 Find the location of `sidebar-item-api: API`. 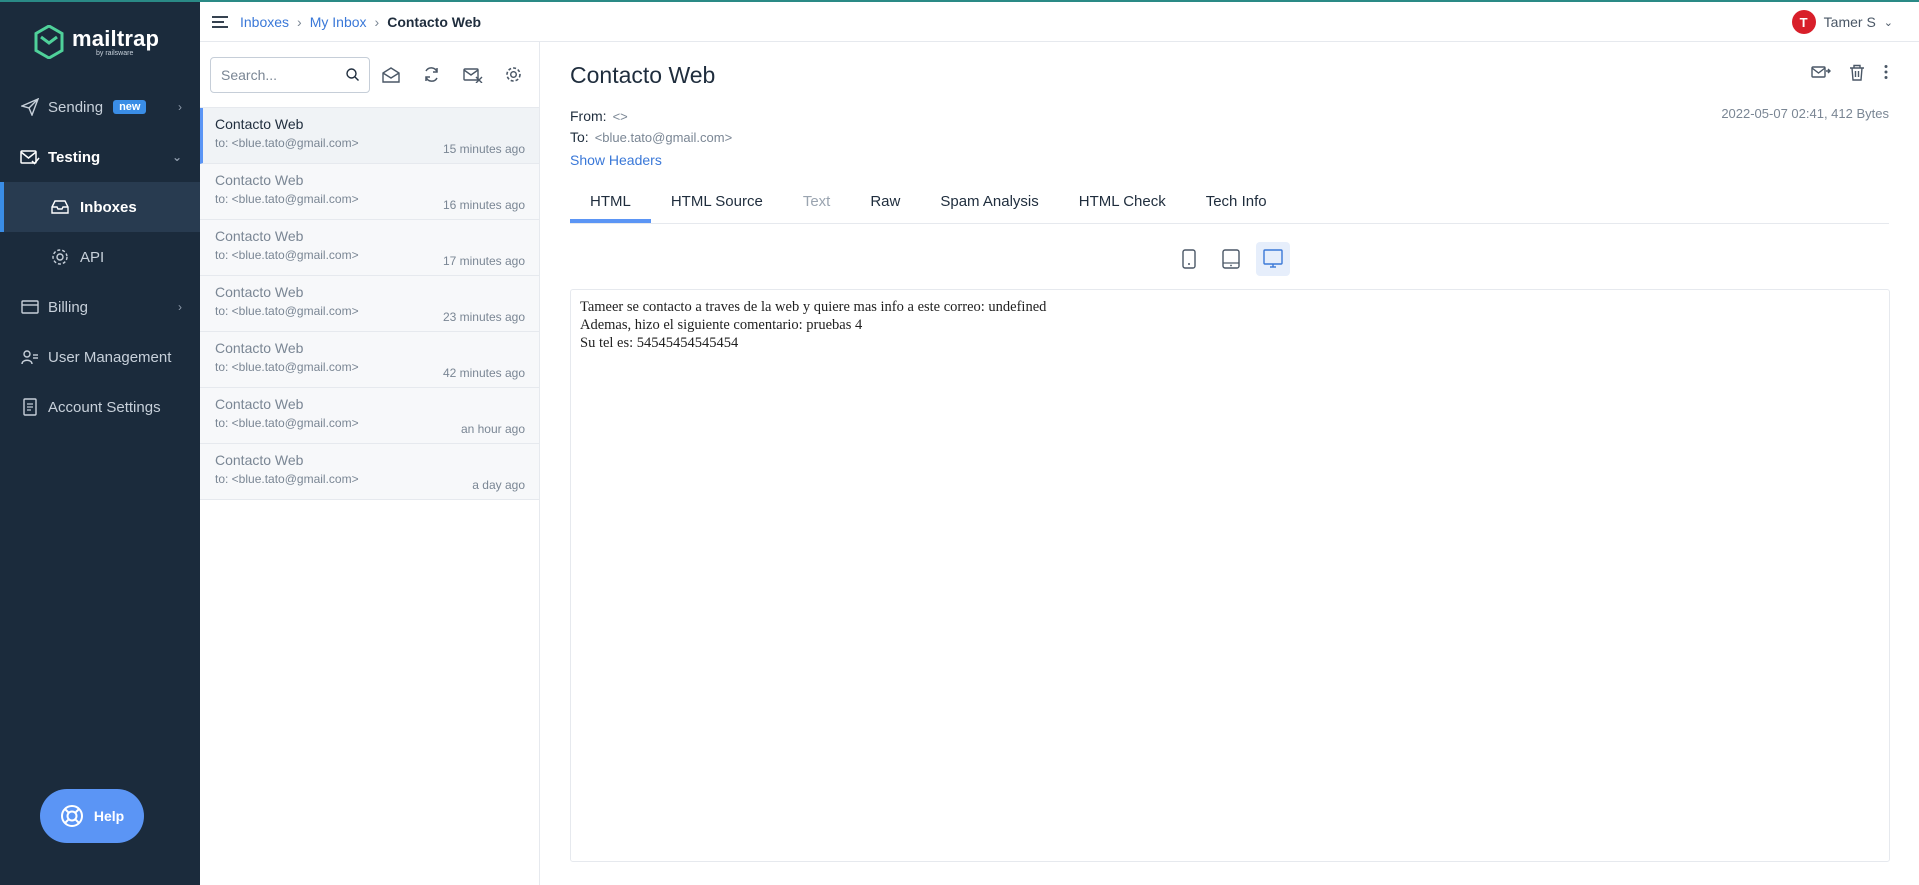

sidebar-item-api: API is located at coordinates (100, 257).